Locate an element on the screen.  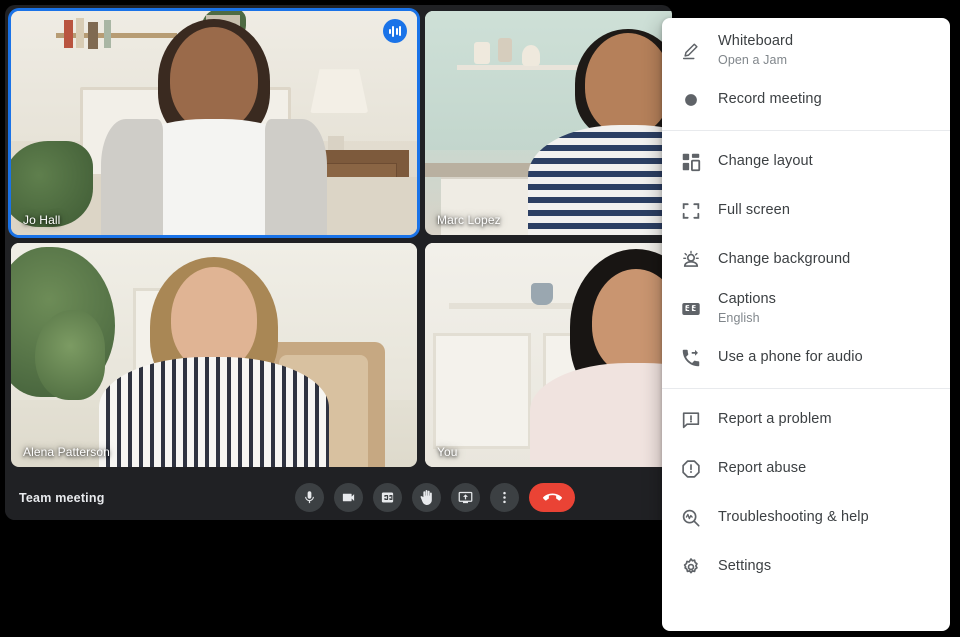
menu-item-text: Change layout is located at coordinates (765, 161).